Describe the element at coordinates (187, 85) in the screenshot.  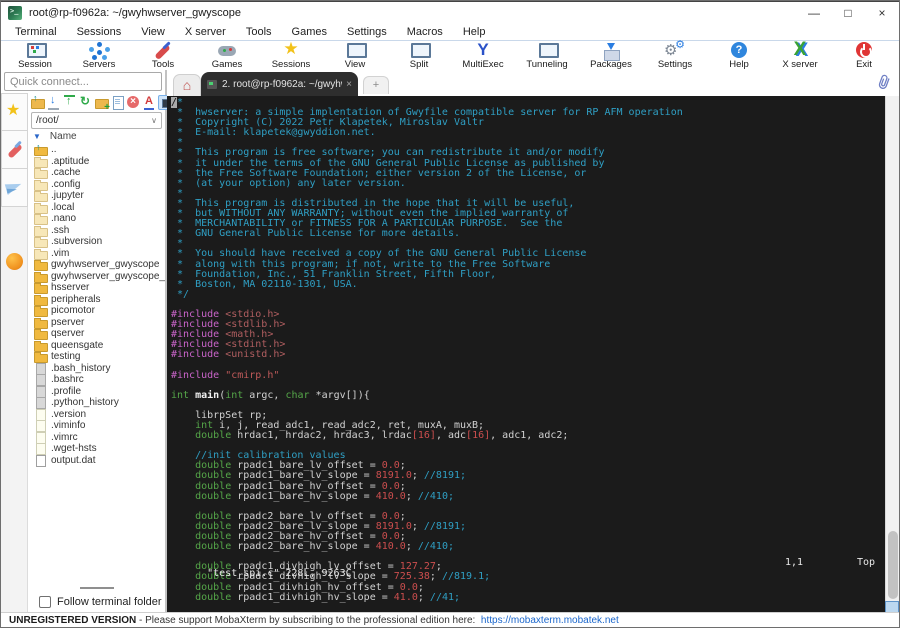
I see `home-tab` at that location.